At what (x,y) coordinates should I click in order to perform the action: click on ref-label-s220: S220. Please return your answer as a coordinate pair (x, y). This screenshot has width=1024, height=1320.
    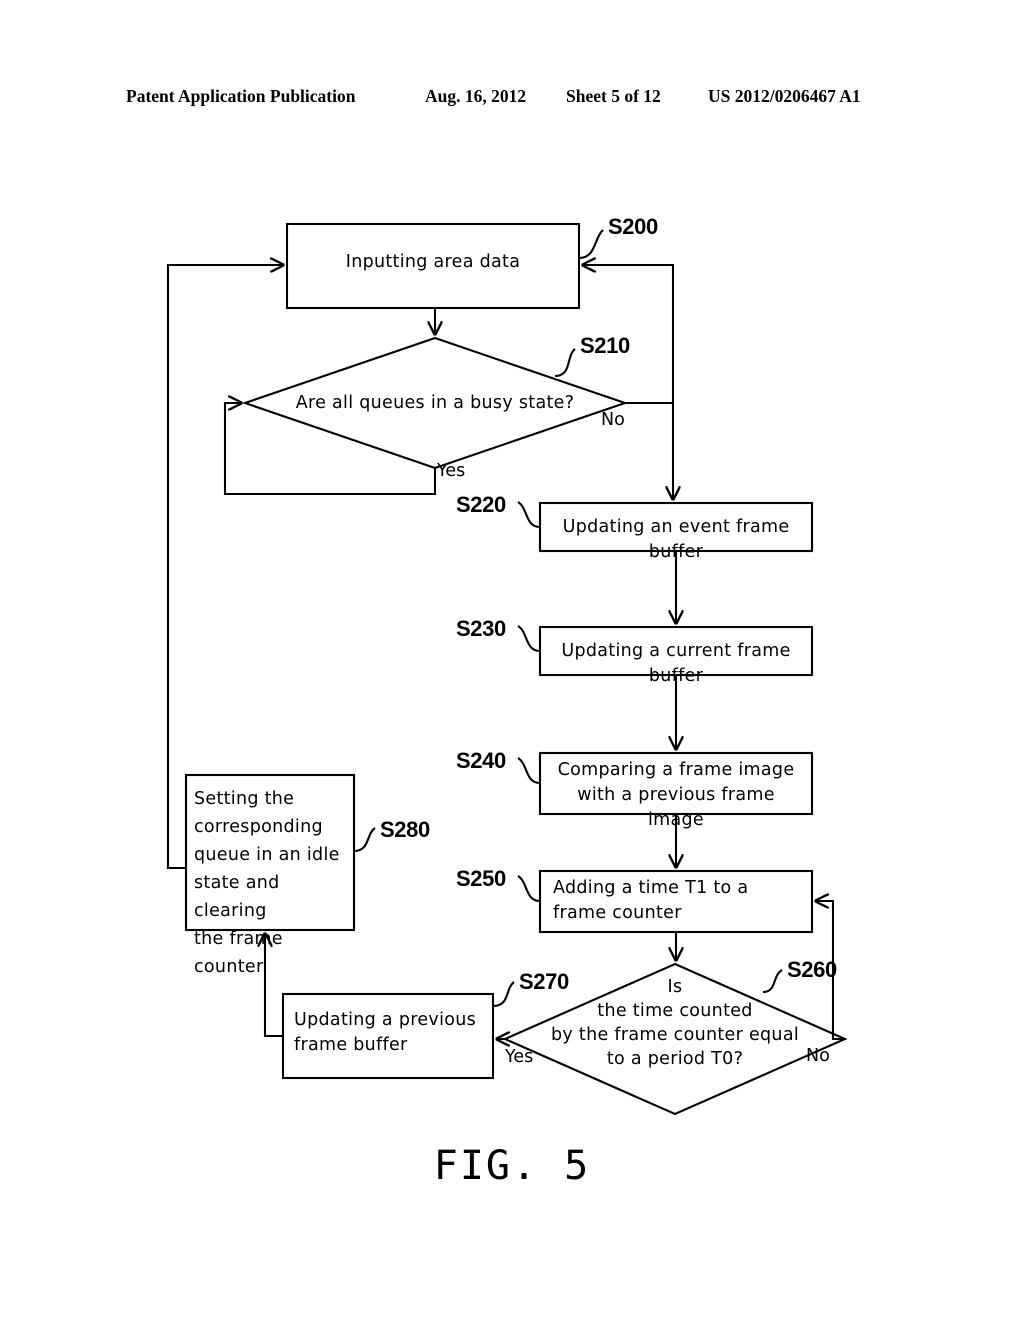
    Looking at the image, I should click on (481, 504).